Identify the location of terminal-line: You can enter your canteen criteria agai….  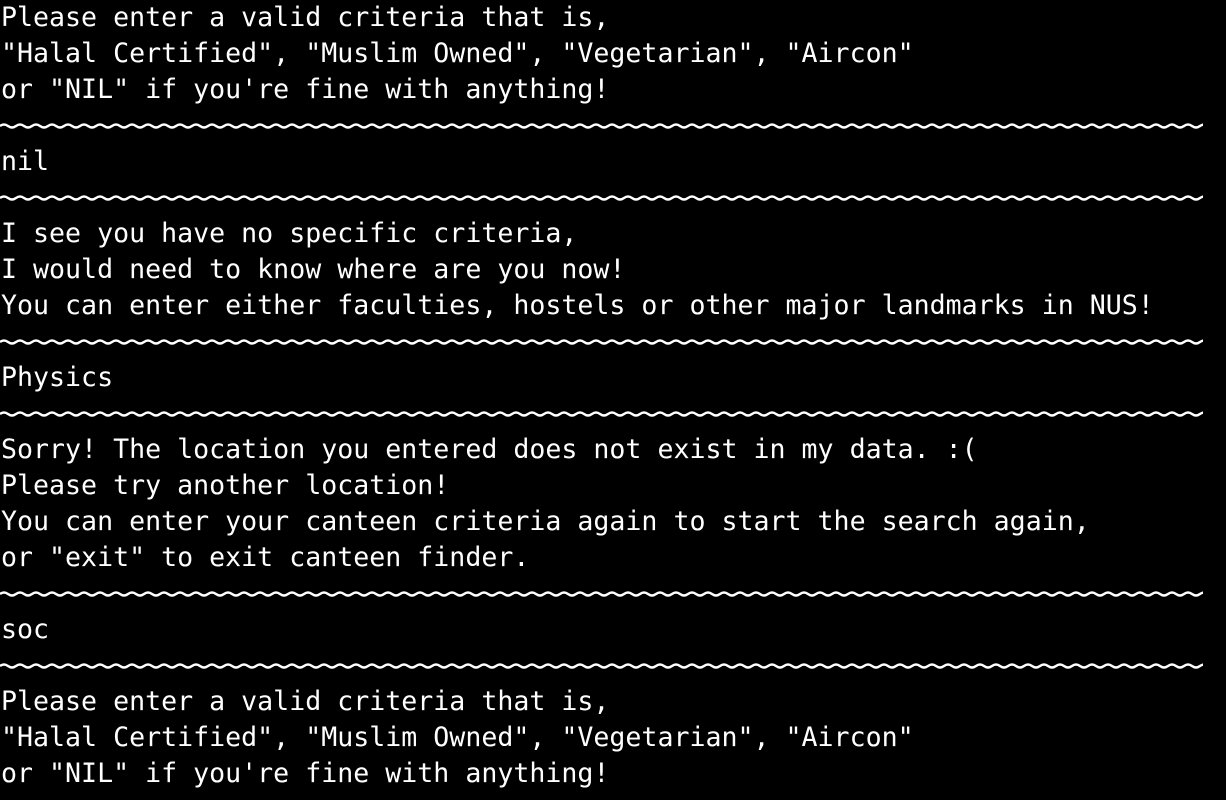
(545, 521).